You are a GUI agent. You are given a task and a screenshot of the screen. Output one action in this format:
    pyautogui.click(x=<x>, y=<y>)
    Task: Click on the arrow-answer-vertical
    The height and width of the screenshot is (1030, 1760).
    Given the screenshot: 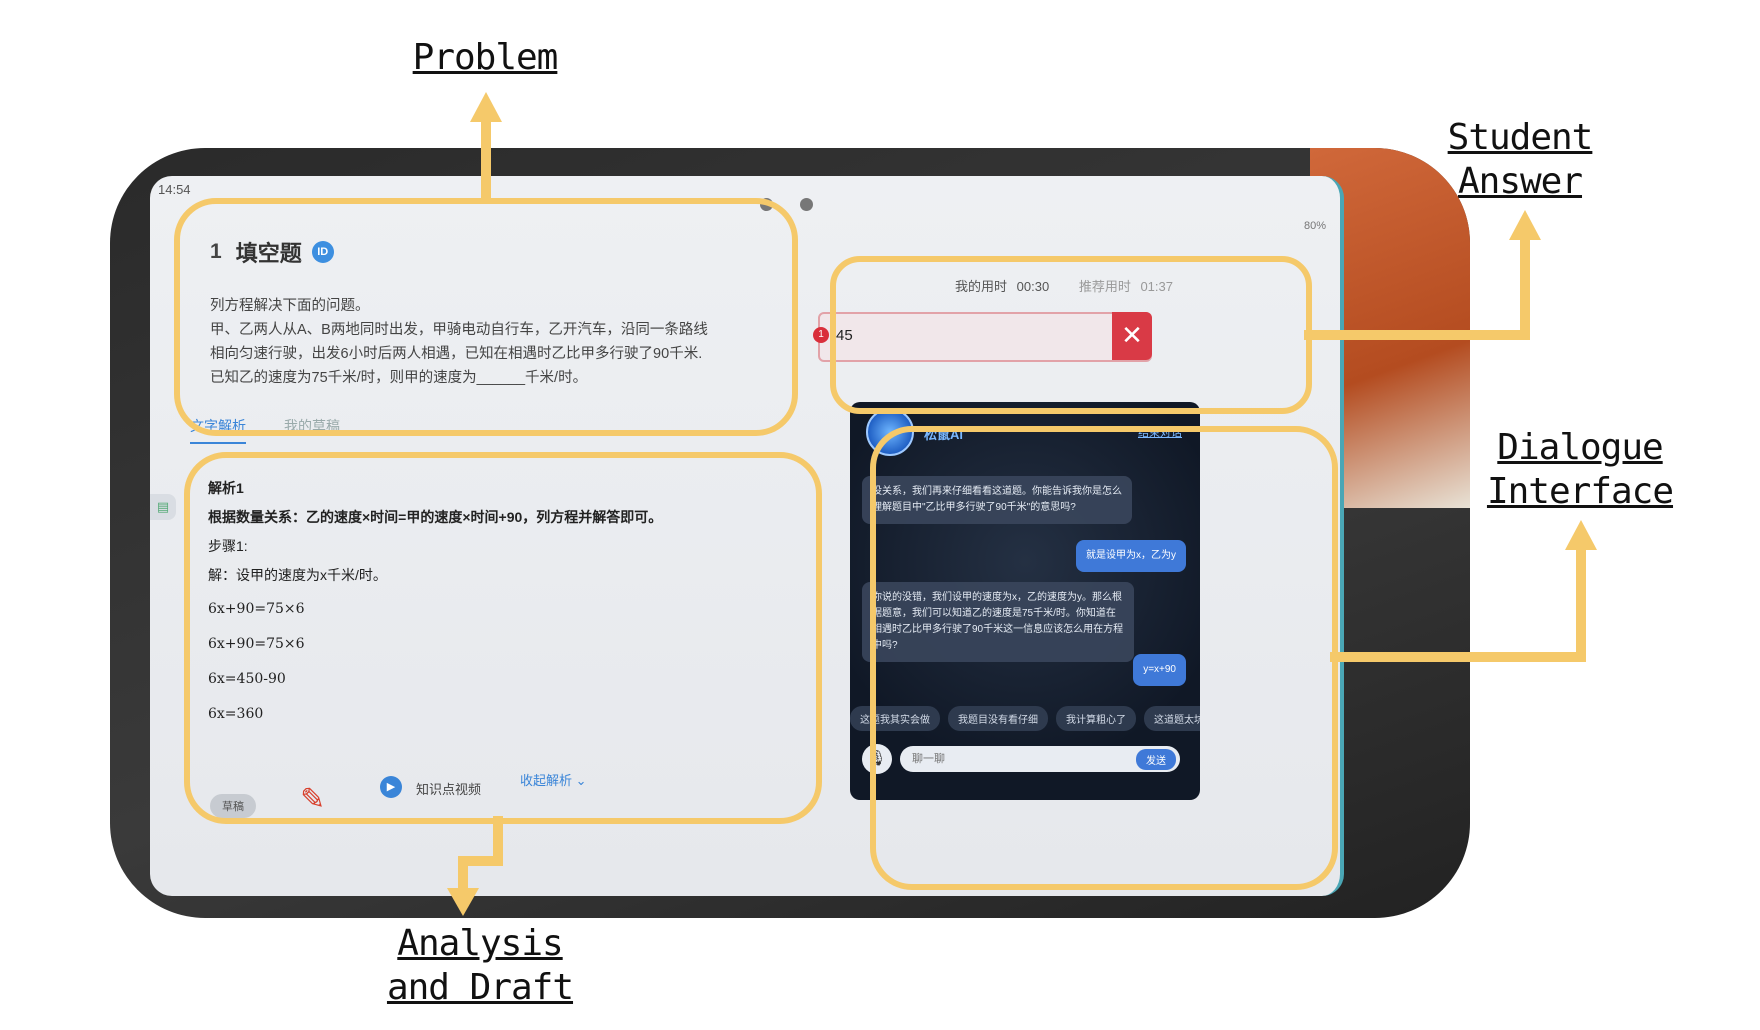 What is the action you would take?
    pyautogui.click(x=1525, y=289)
    